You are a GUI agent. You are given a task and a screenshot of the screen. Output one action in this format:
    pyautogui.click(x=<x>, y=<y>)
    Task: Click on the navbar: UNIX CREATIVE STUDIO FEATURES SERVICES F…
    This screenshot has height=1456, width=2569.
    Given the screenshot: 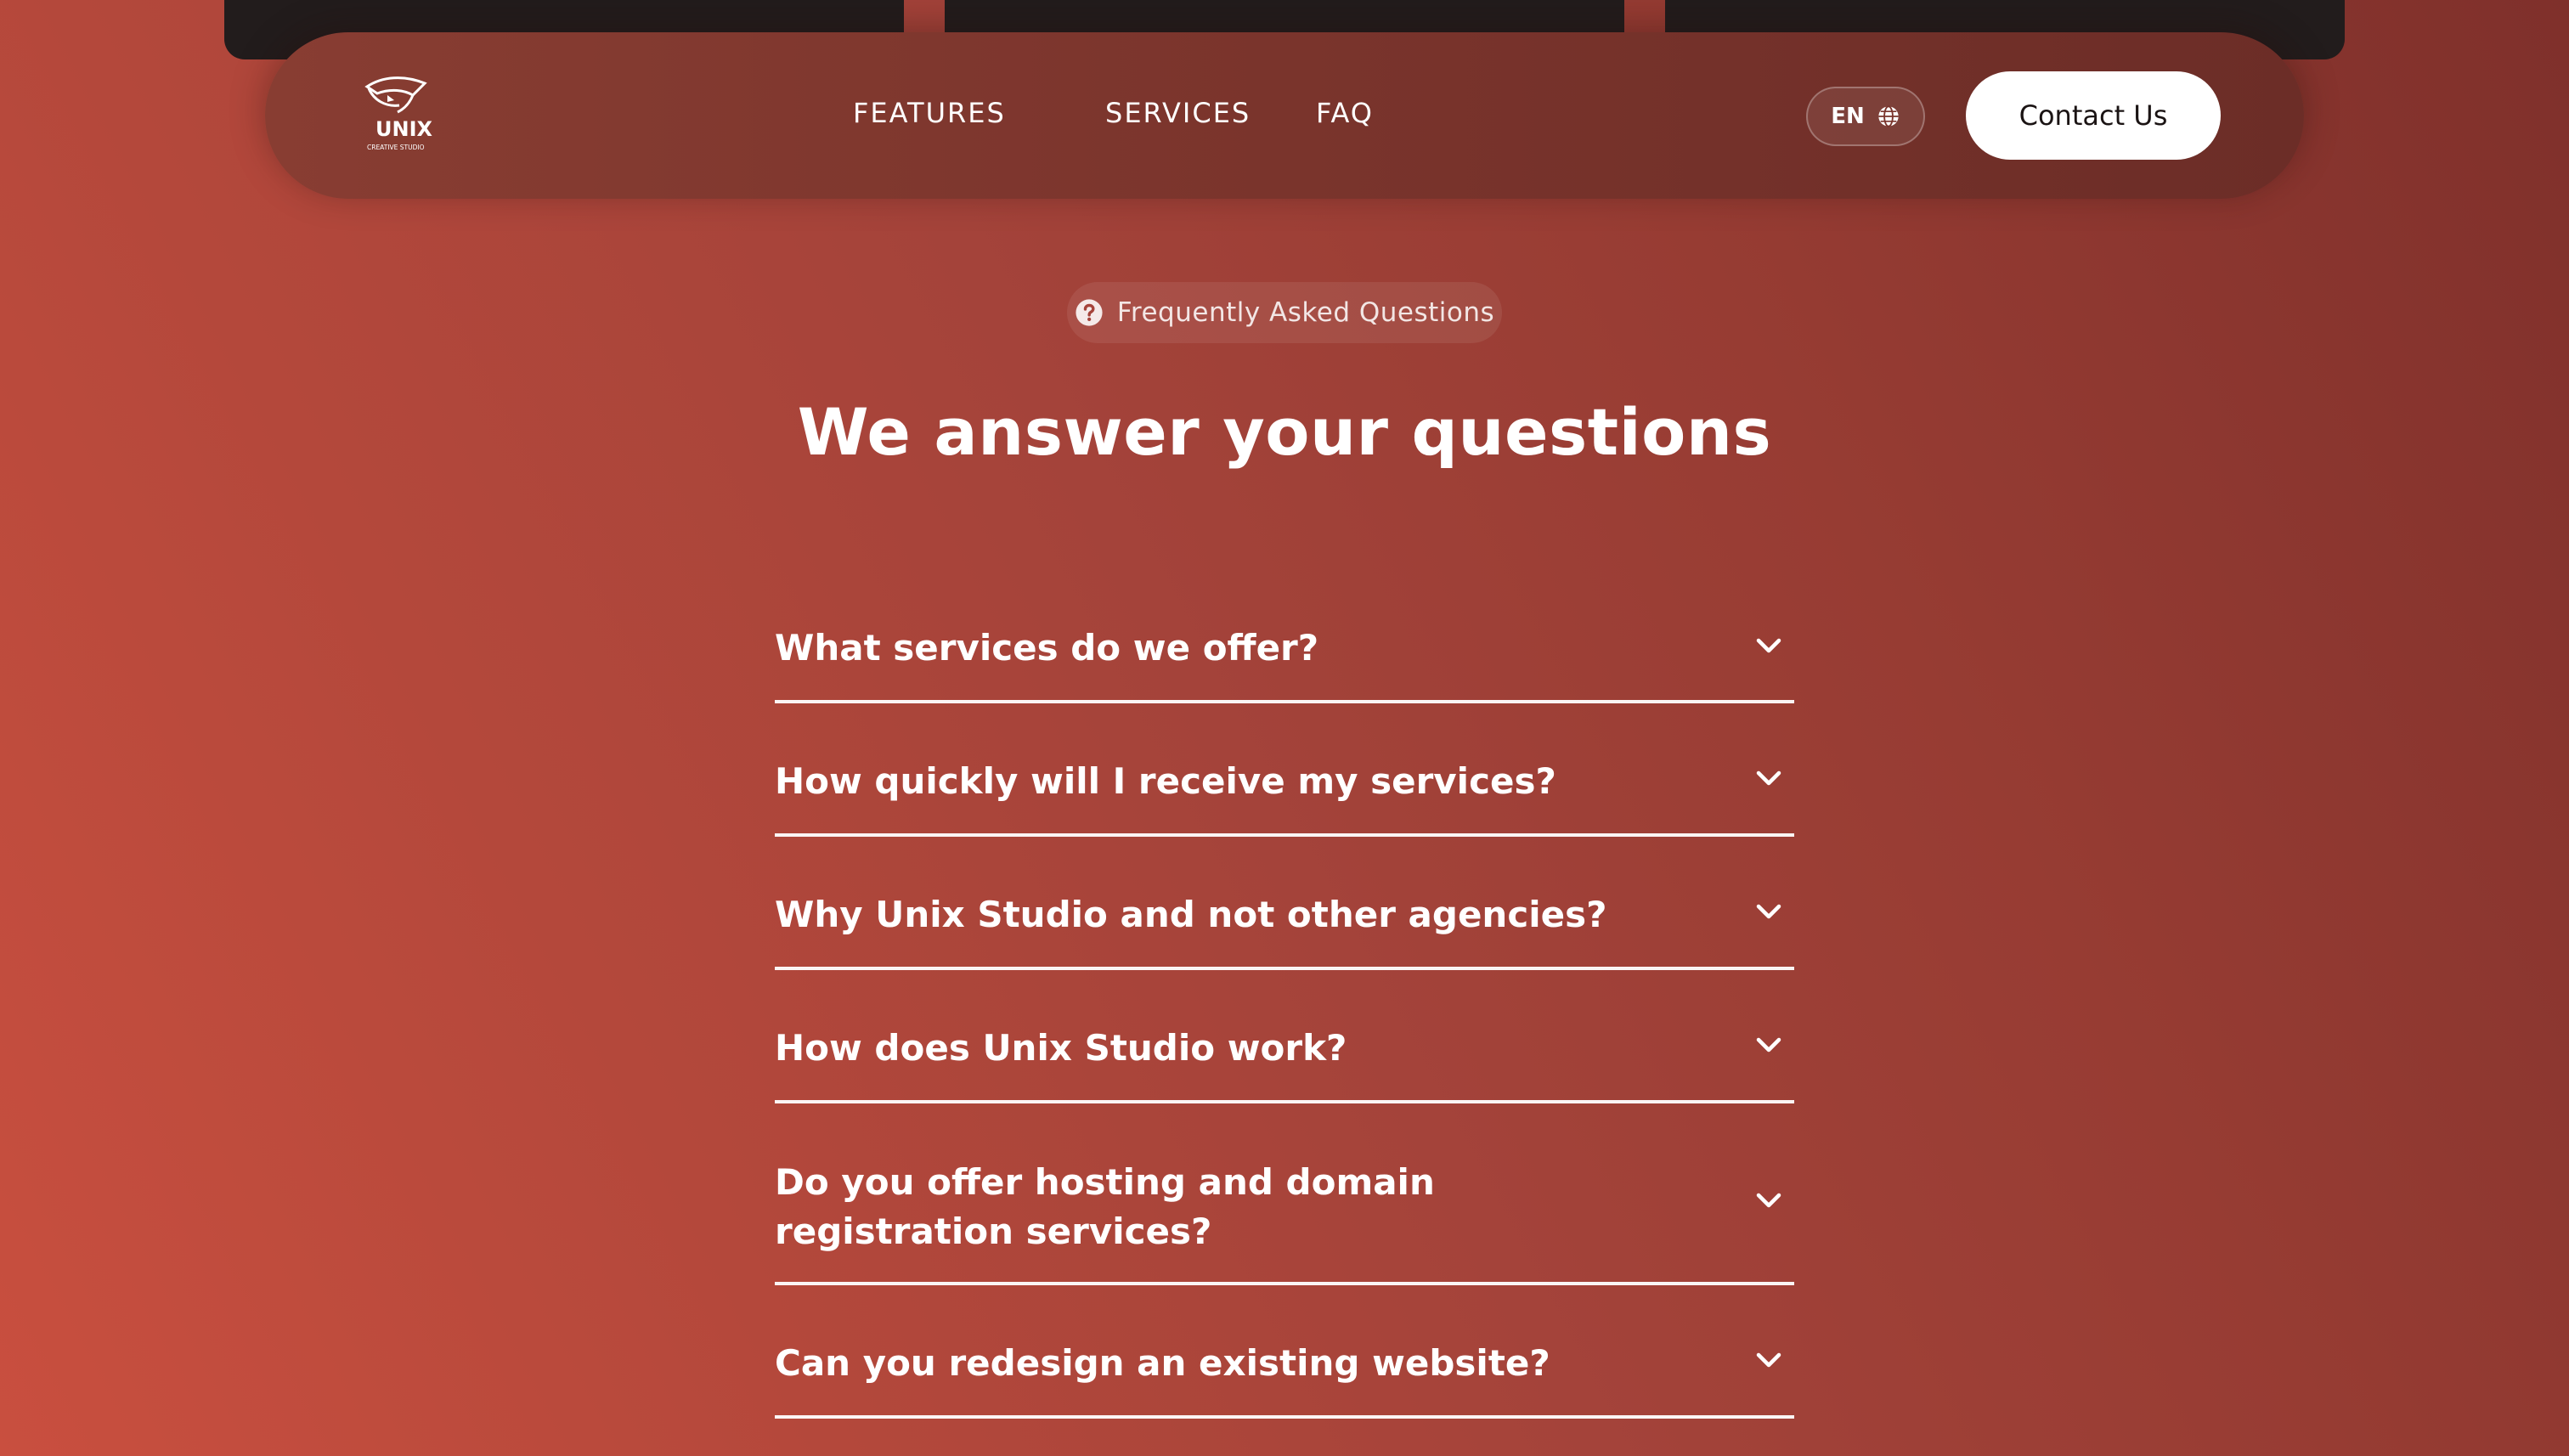 What is the action you would take?
    pyautogui.click(x=1284, y=116)
    